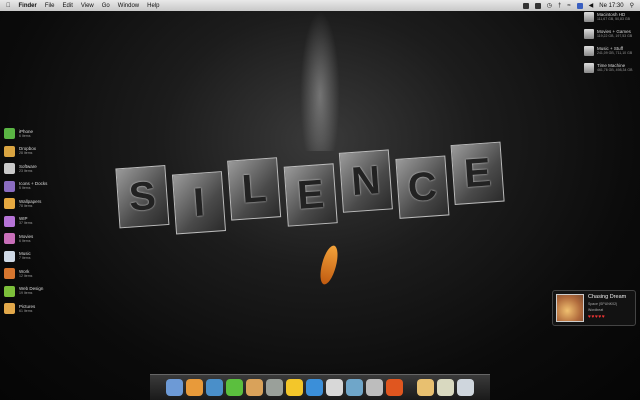  What do you see at coordinates (354, 387) in the screenshot?
I see `dock-preview-icon` at bounding box center [354, 387].